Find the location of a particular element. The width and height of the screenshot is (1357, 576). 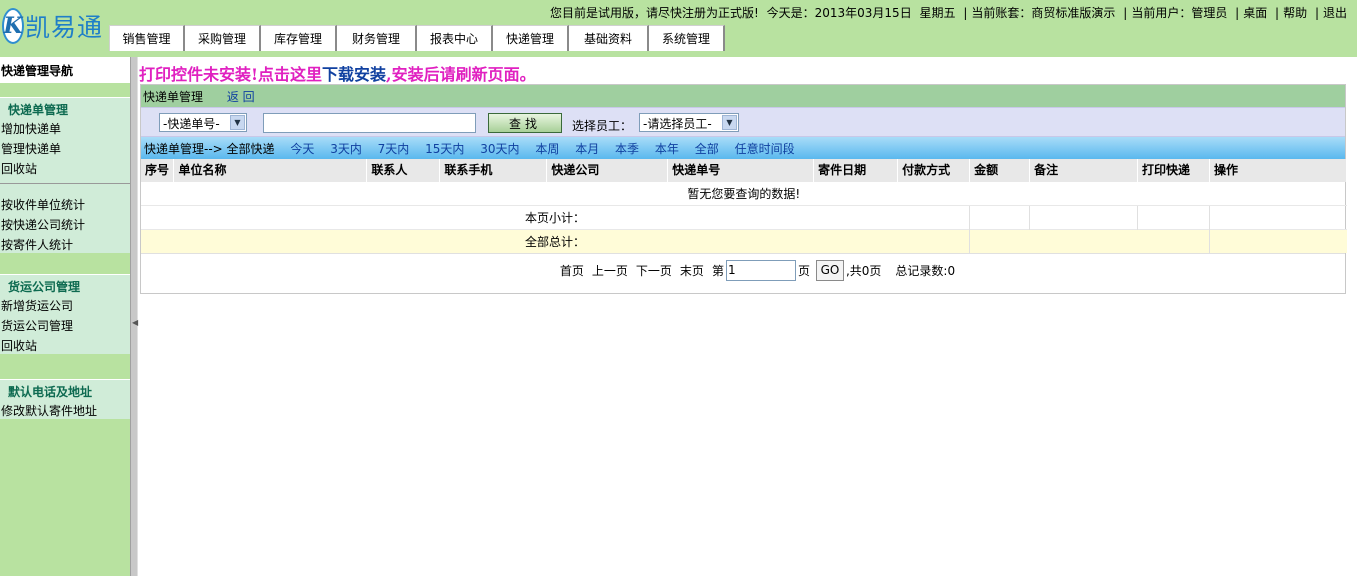

module-title-bar: 快递单管理 返 回 is located at coordinates (743, 96).